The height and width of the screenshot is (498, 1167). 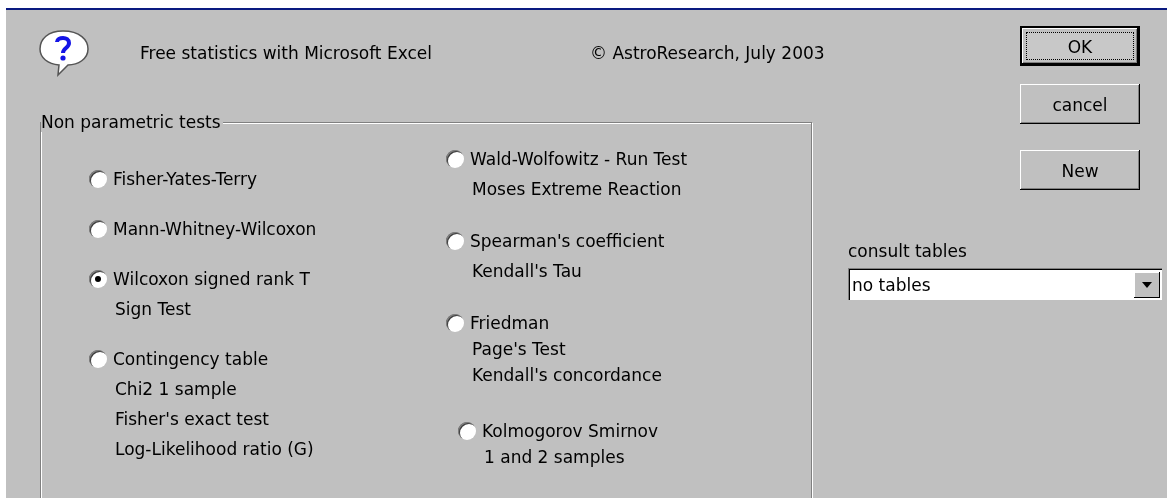 I want to click on dialog-button: OK, so click(x=1080, y=46).